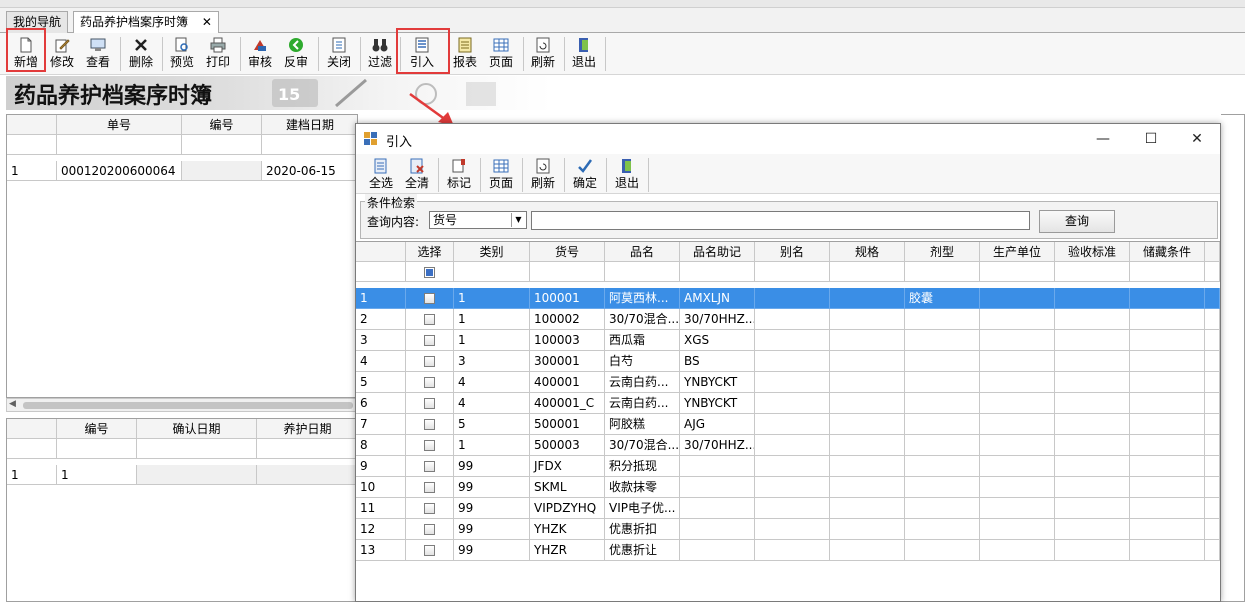 The height and width of the screenshot is (602, 1245). I want to click on table-row: 4 3 300001 白芍 BS, so click(788, 361).